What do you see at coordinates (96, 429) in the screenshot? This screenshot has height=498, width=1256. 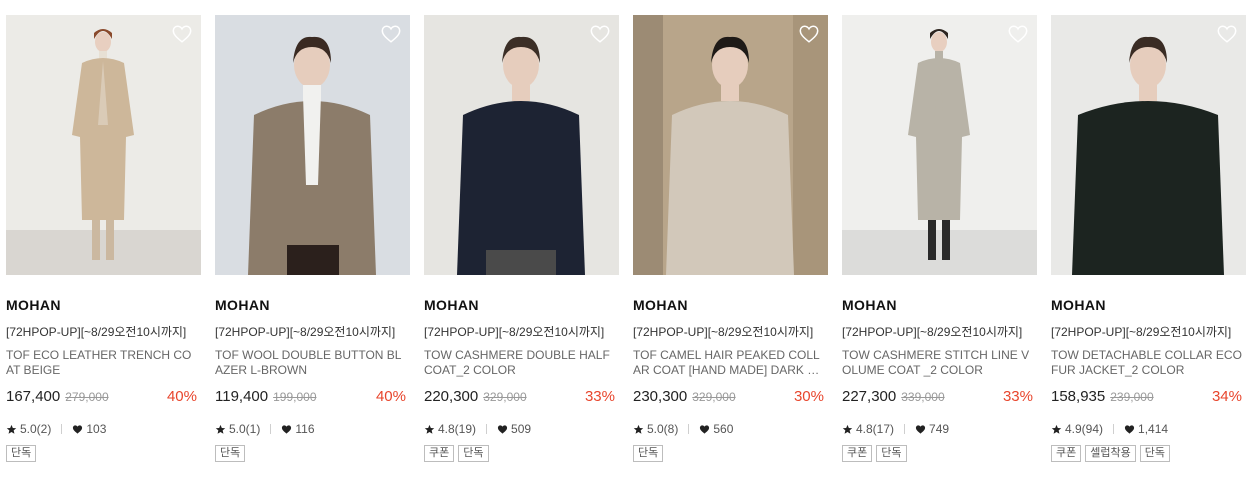 I see `like-count: 103` at bounding box center [96, 429].